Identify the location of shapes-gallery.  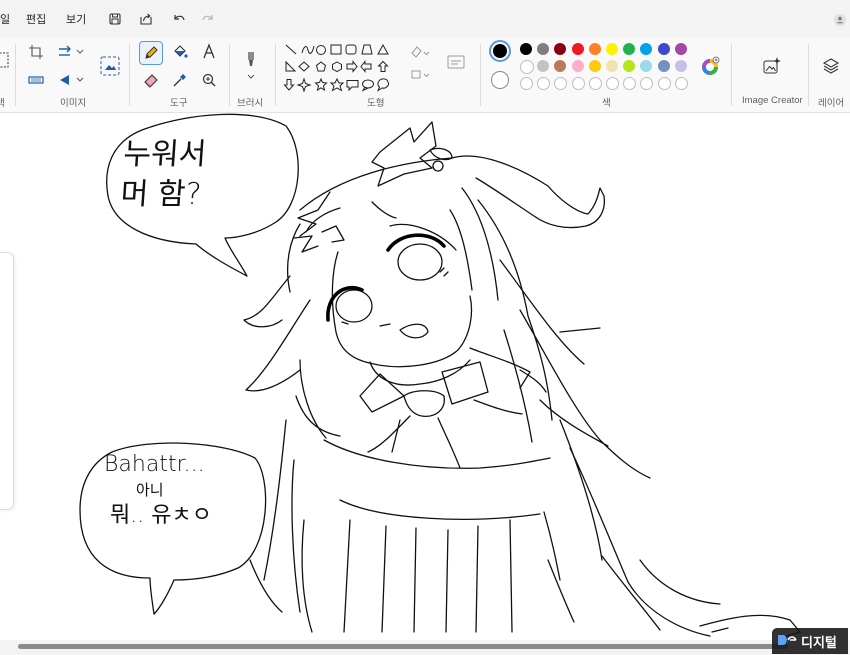
(343, 69).